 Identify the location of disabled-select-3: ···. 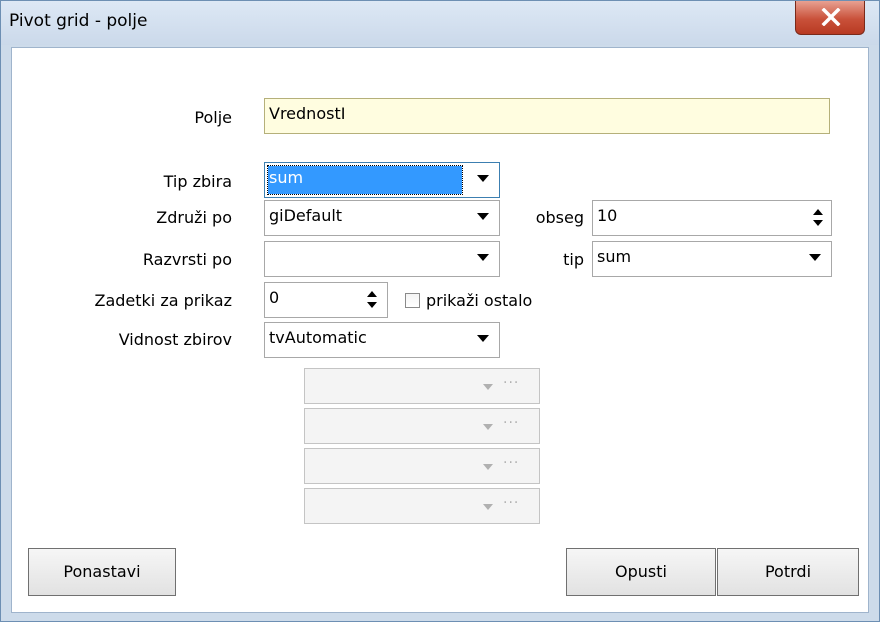
(422, 466).